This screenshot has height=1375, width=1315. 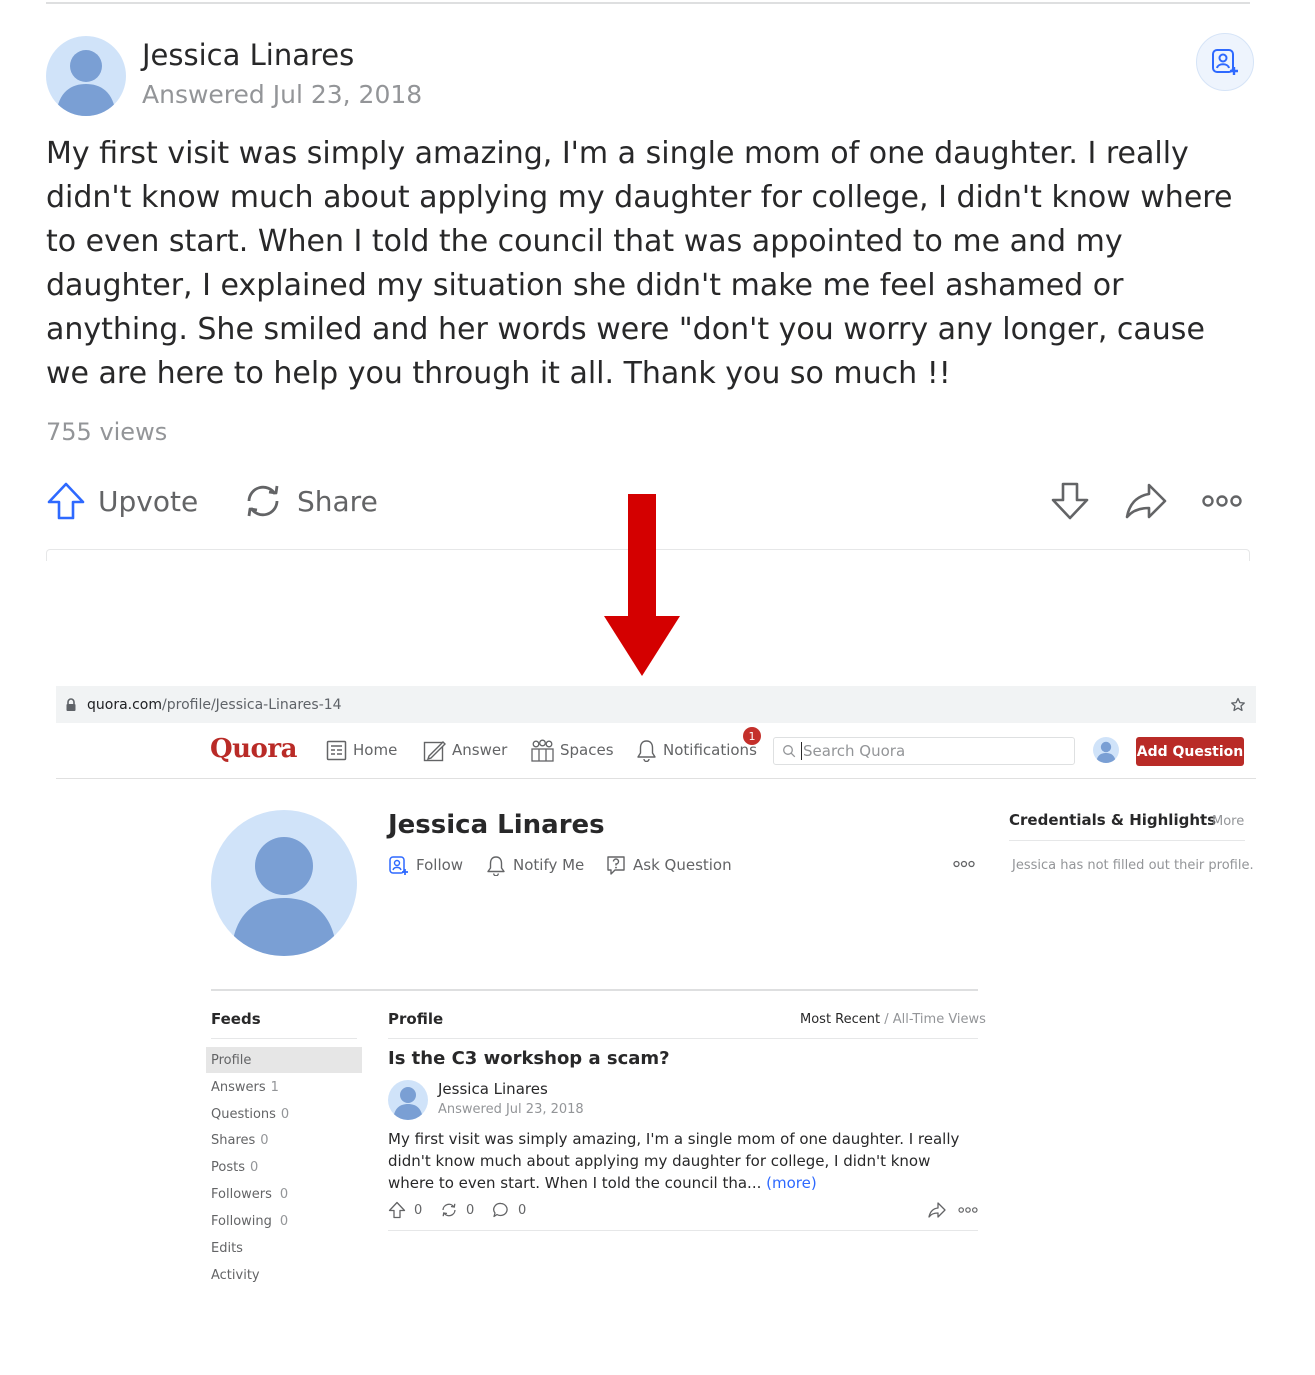 What do you see at coordinates (241, 1221) in the screenshot?
I see `feed-item-label: Following` at bounding box center [241, 1221].